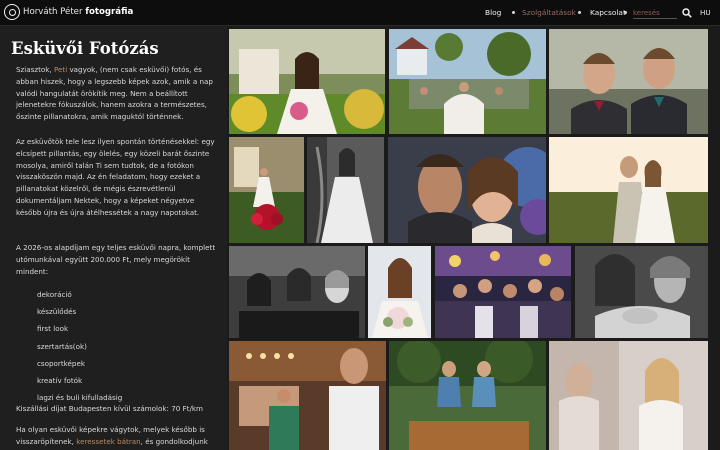 The image size is (720, 450). I want to click on gallery-photo-bride-smiling-bouquet, so click(399, 292).